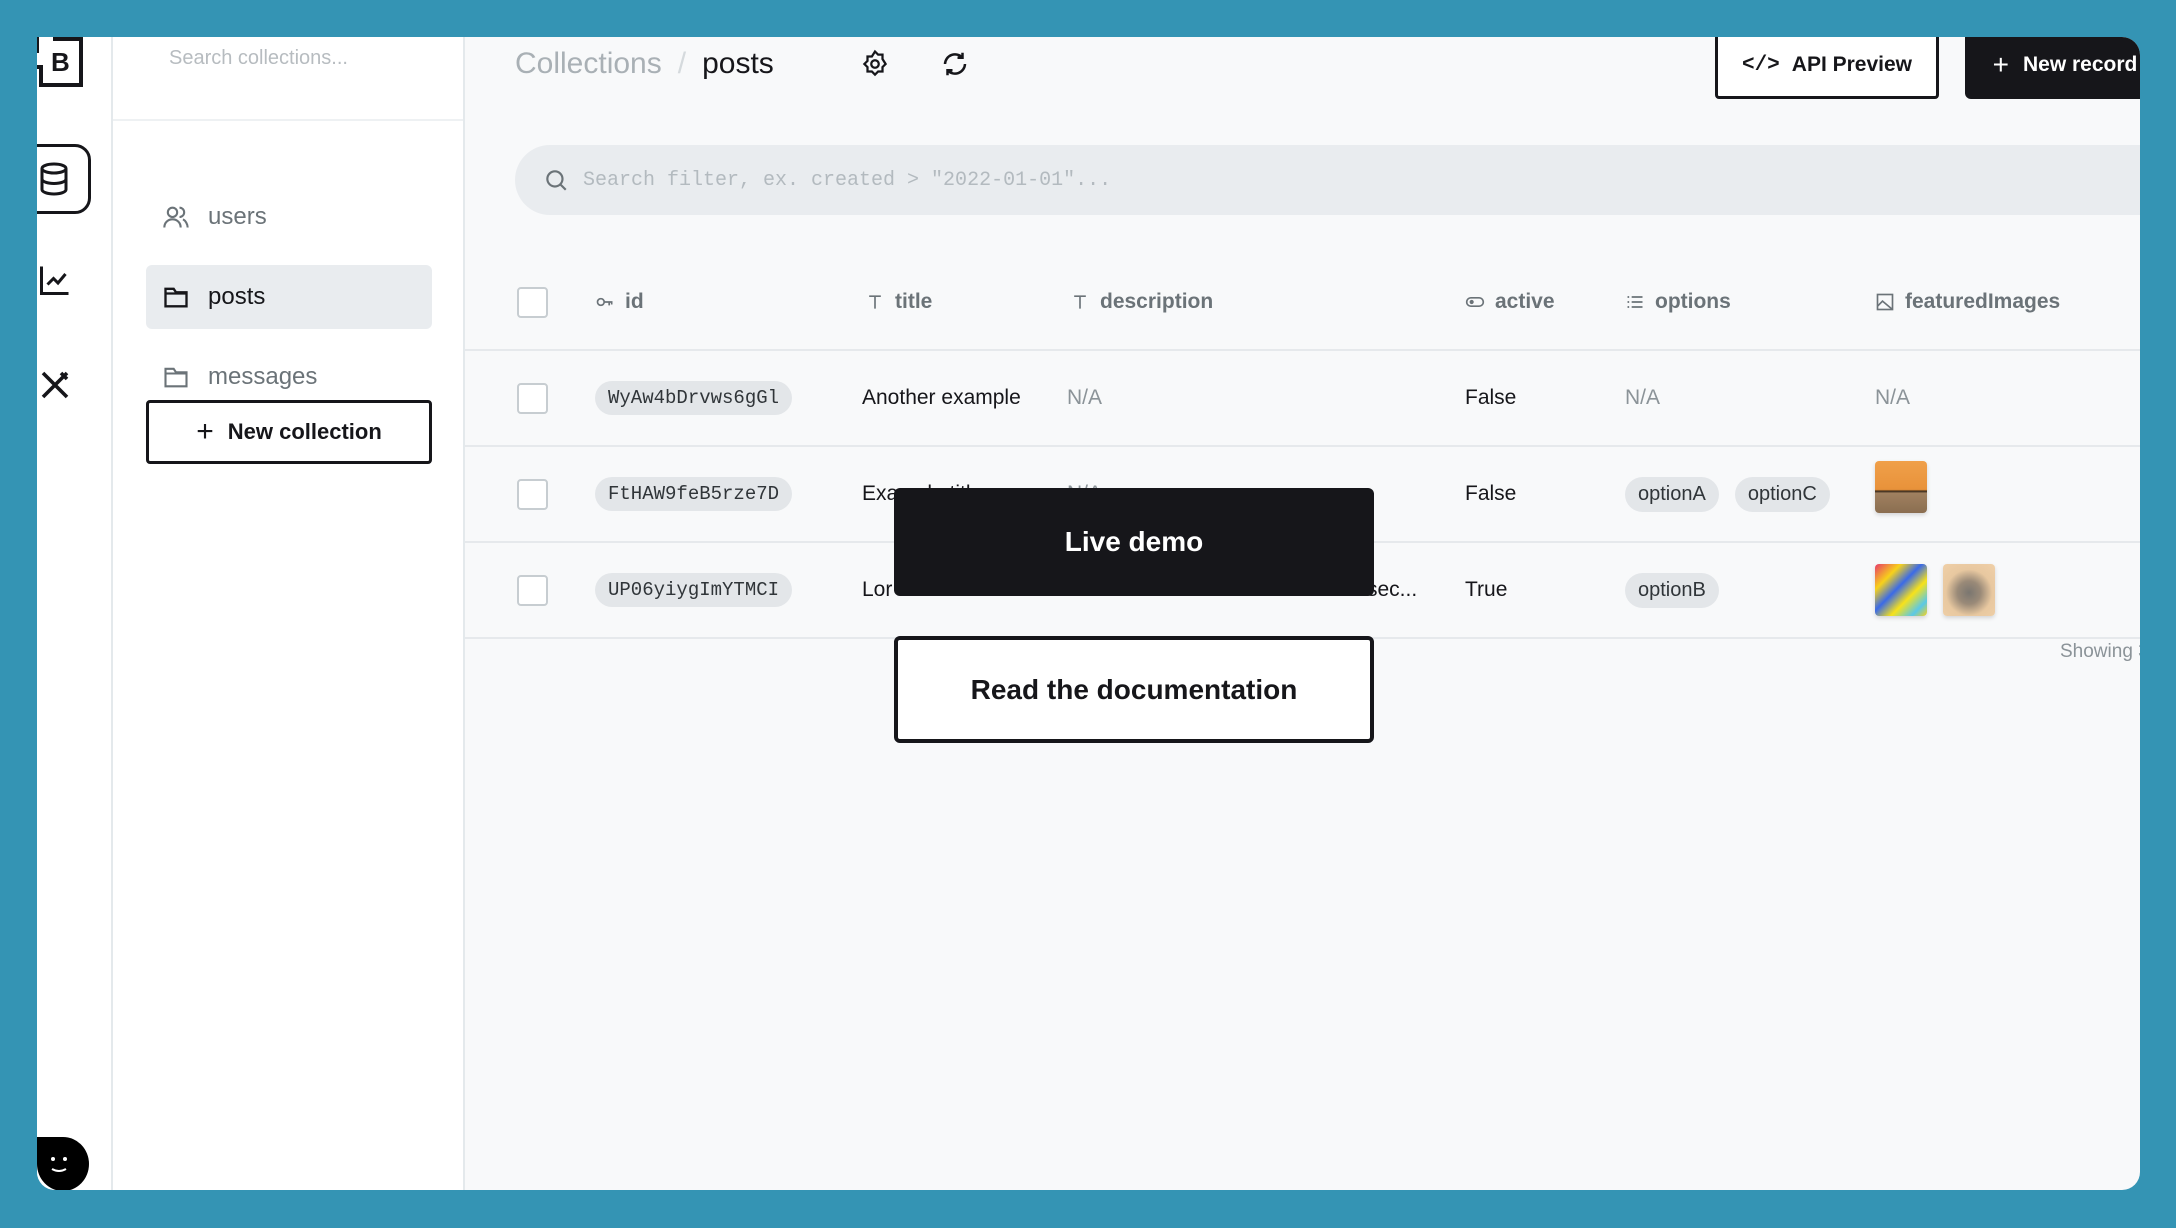 Image resolution: width=2176 pixels, height=1228 pixels. I want to click on record-active: True, so click(1486, 589).